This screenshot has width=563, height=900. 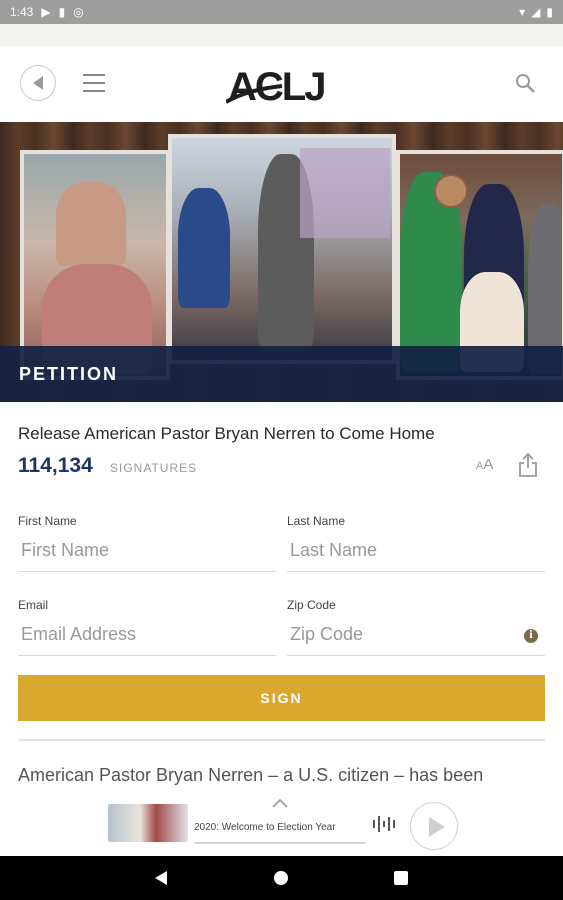 I want to click on email-field: Email, so click(x=147, y=627).